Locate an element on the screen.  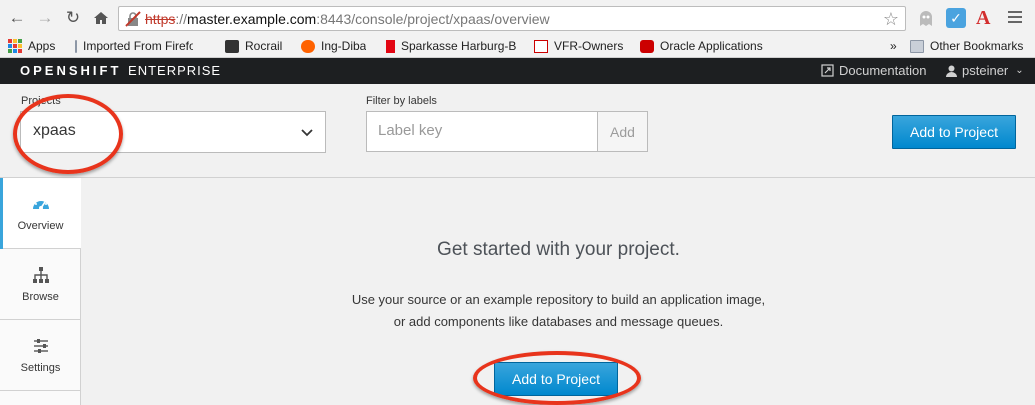
insecure-lock-icon is located at coordinates (133, 18).